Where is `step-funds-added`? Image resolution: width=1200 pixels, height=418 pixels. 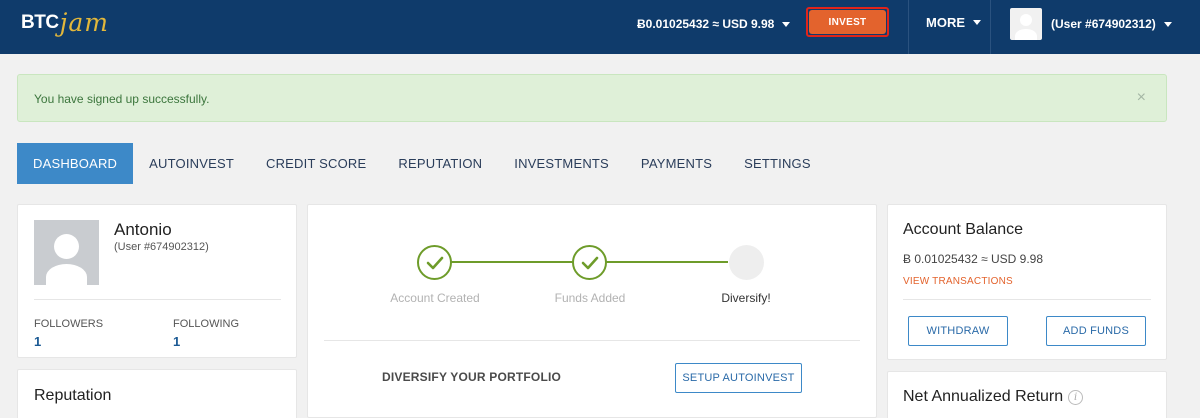
step-funds-added is located at coordinates (589, 262).